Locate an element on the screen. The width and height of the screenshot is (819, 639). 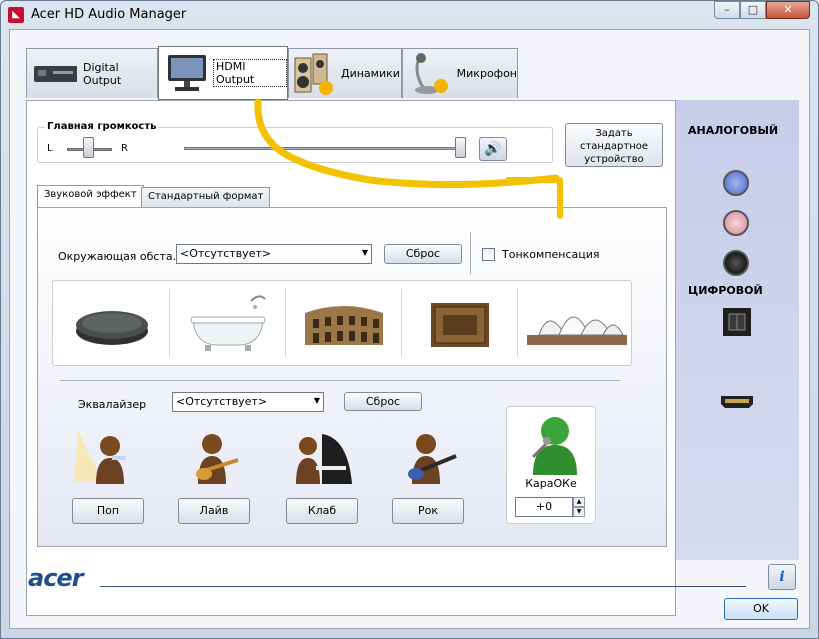
digital-heading: ЦИФРОВОЙ is located at coordinates (725, 290).